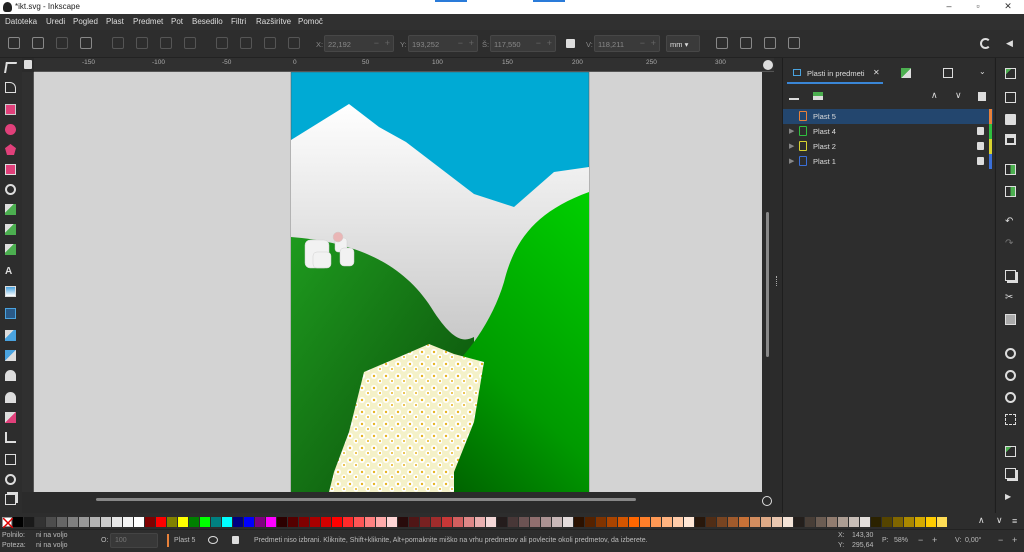 Image resolution: width=1024 pixels, height=552 pixels. What do you see at coordinates (148, 21) in the screenshot?
I see `menu-object: Predmet` at bounding box center [148, 21].